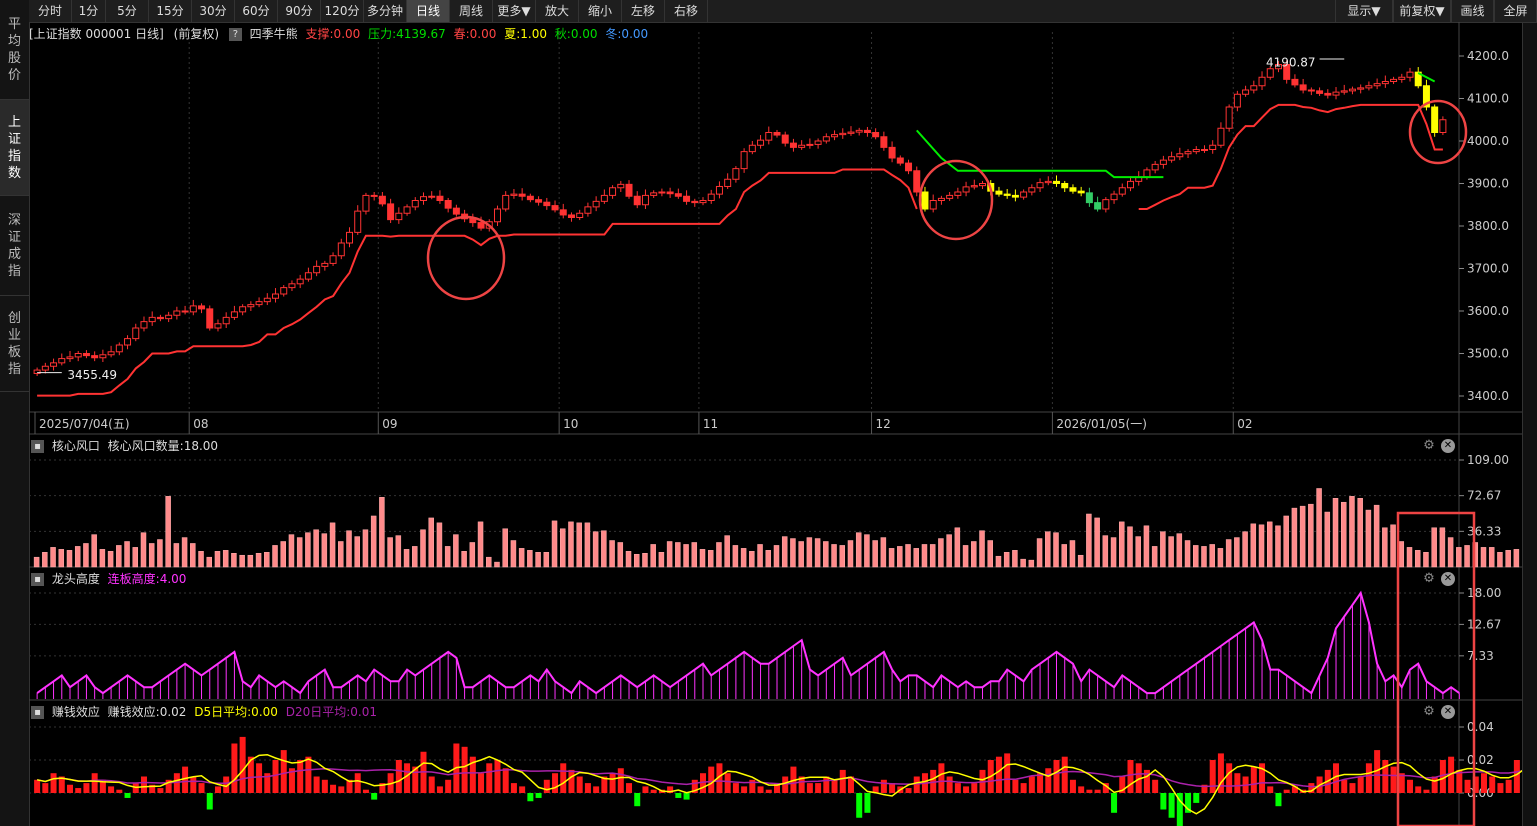 Image resolution: width=1537 pixels, height=826 pixels. What do you see at coordinates (1529, 424) in the screenshot?
I see `right-scroll-strip` at bounding box center [1529, 424].